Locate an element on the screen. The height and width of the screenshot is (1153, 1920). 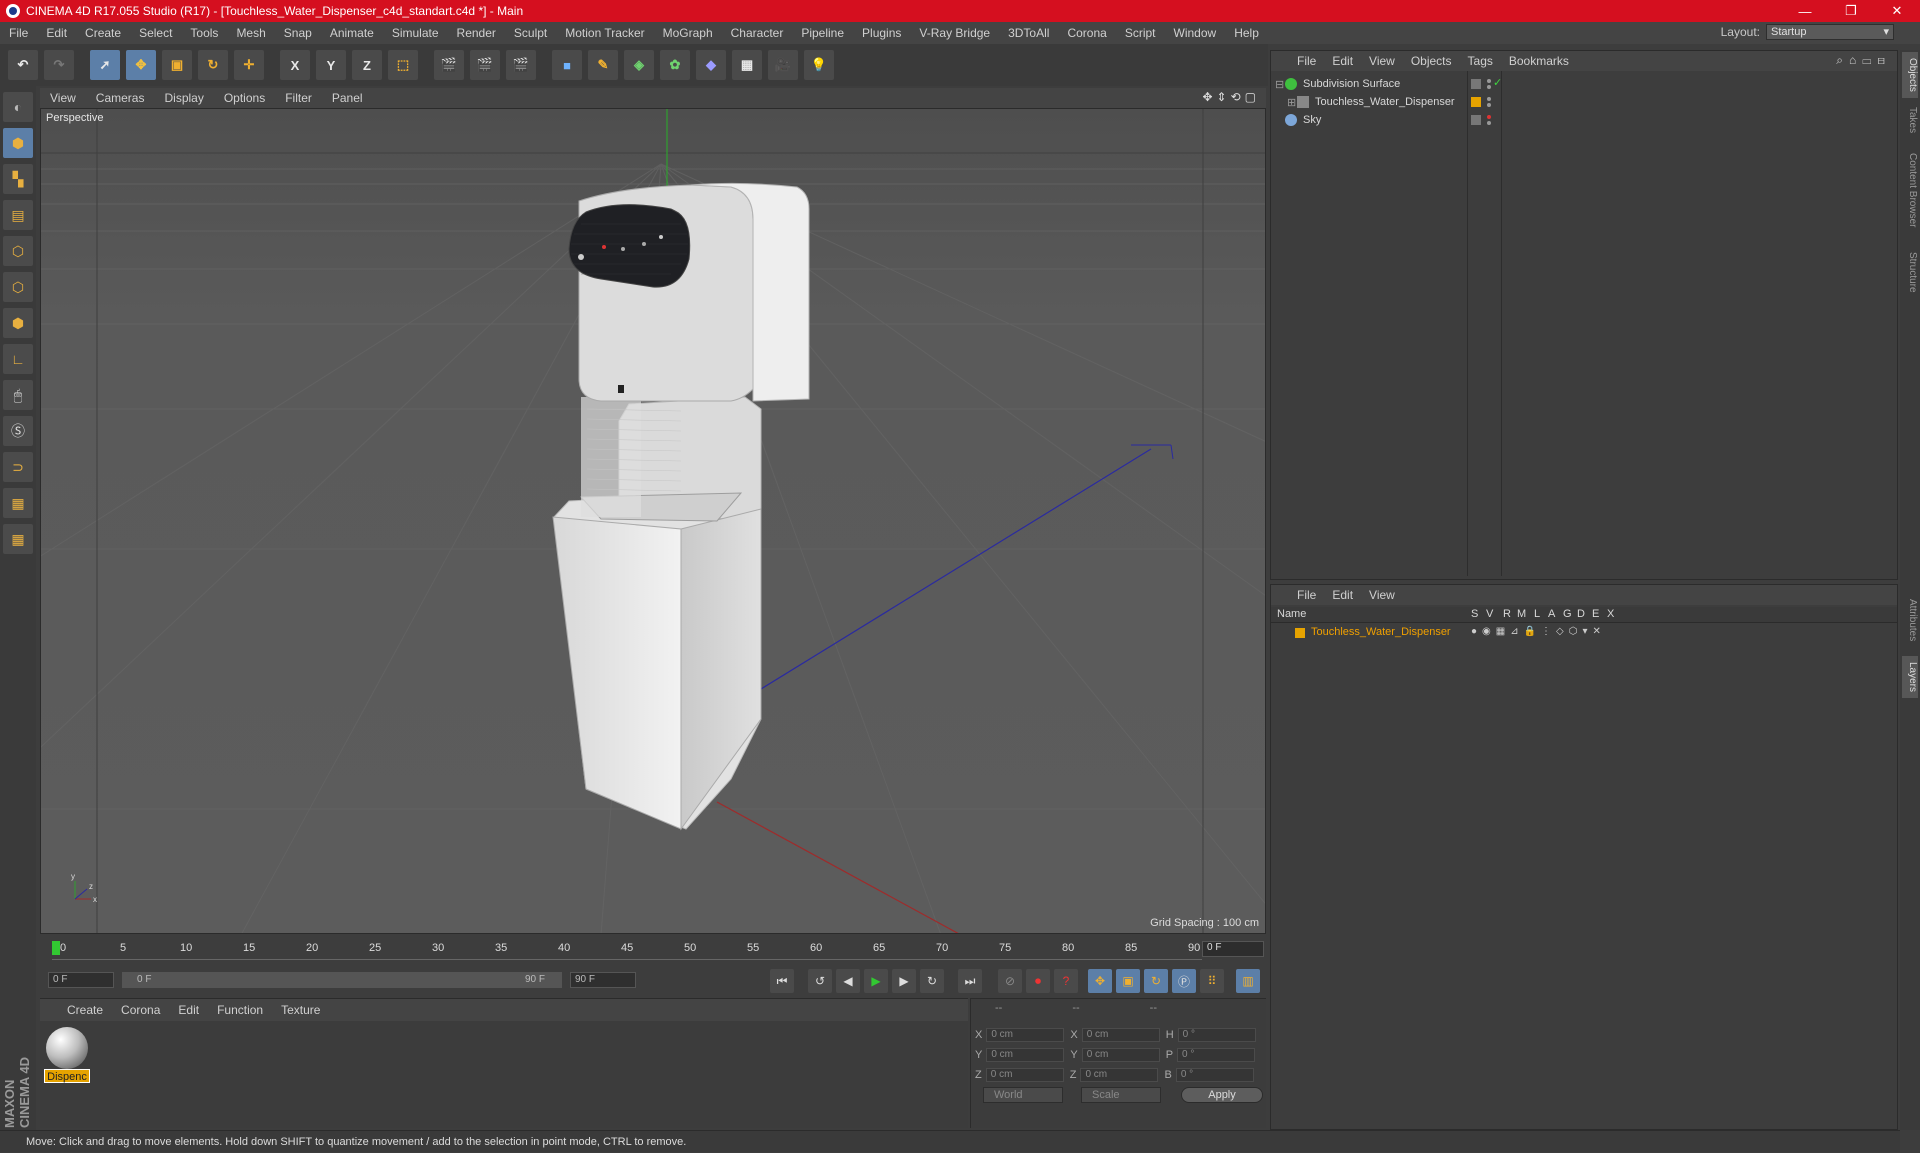
playhead-marker is located at coordinates (56, 948).